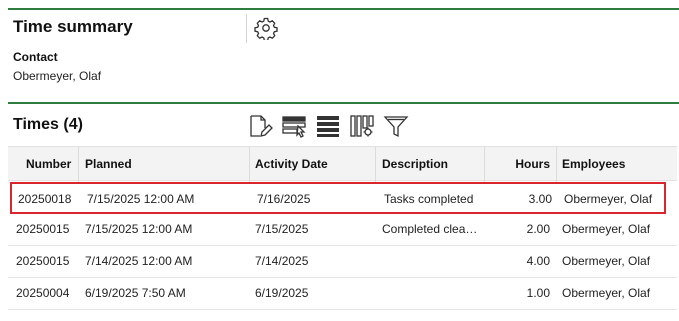  I want to click on cell-planned: 6/19/2025 7:50 AM, so click(135, 293).